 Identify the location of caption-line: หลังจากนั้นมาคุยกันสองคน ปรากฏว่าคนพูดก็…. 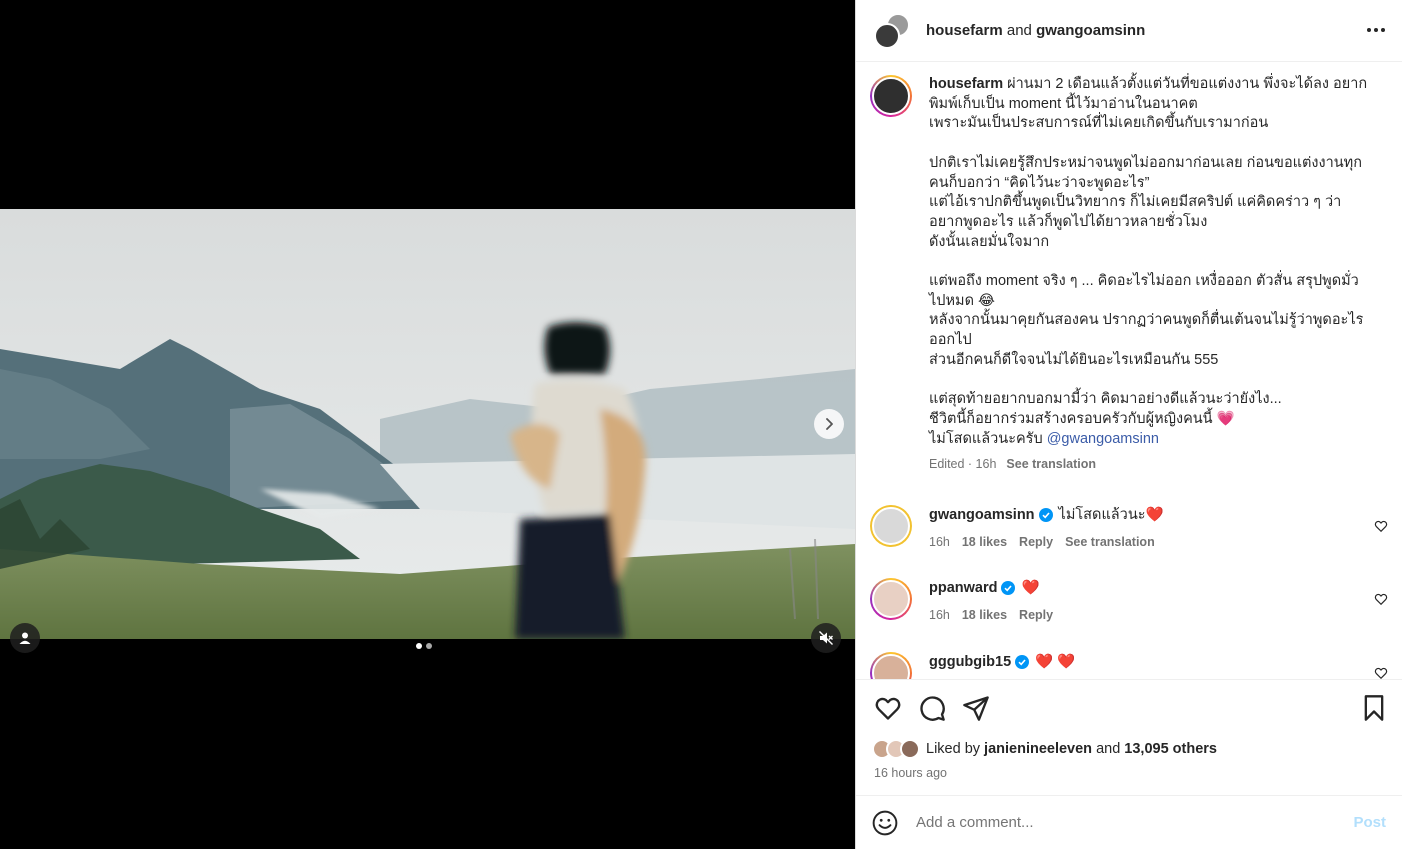
(1146, 320).